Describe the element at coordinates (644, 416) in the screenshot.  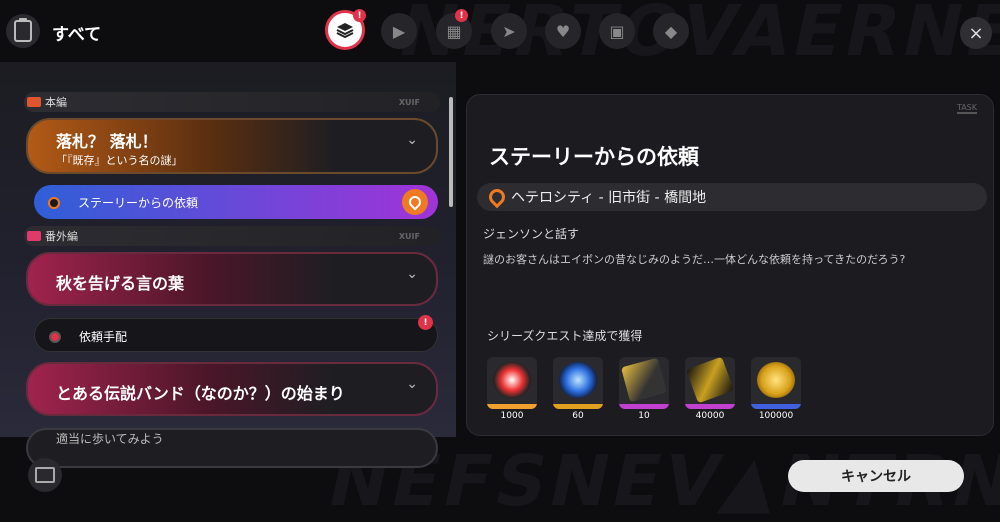
I see `reward-count: 10` at that location.